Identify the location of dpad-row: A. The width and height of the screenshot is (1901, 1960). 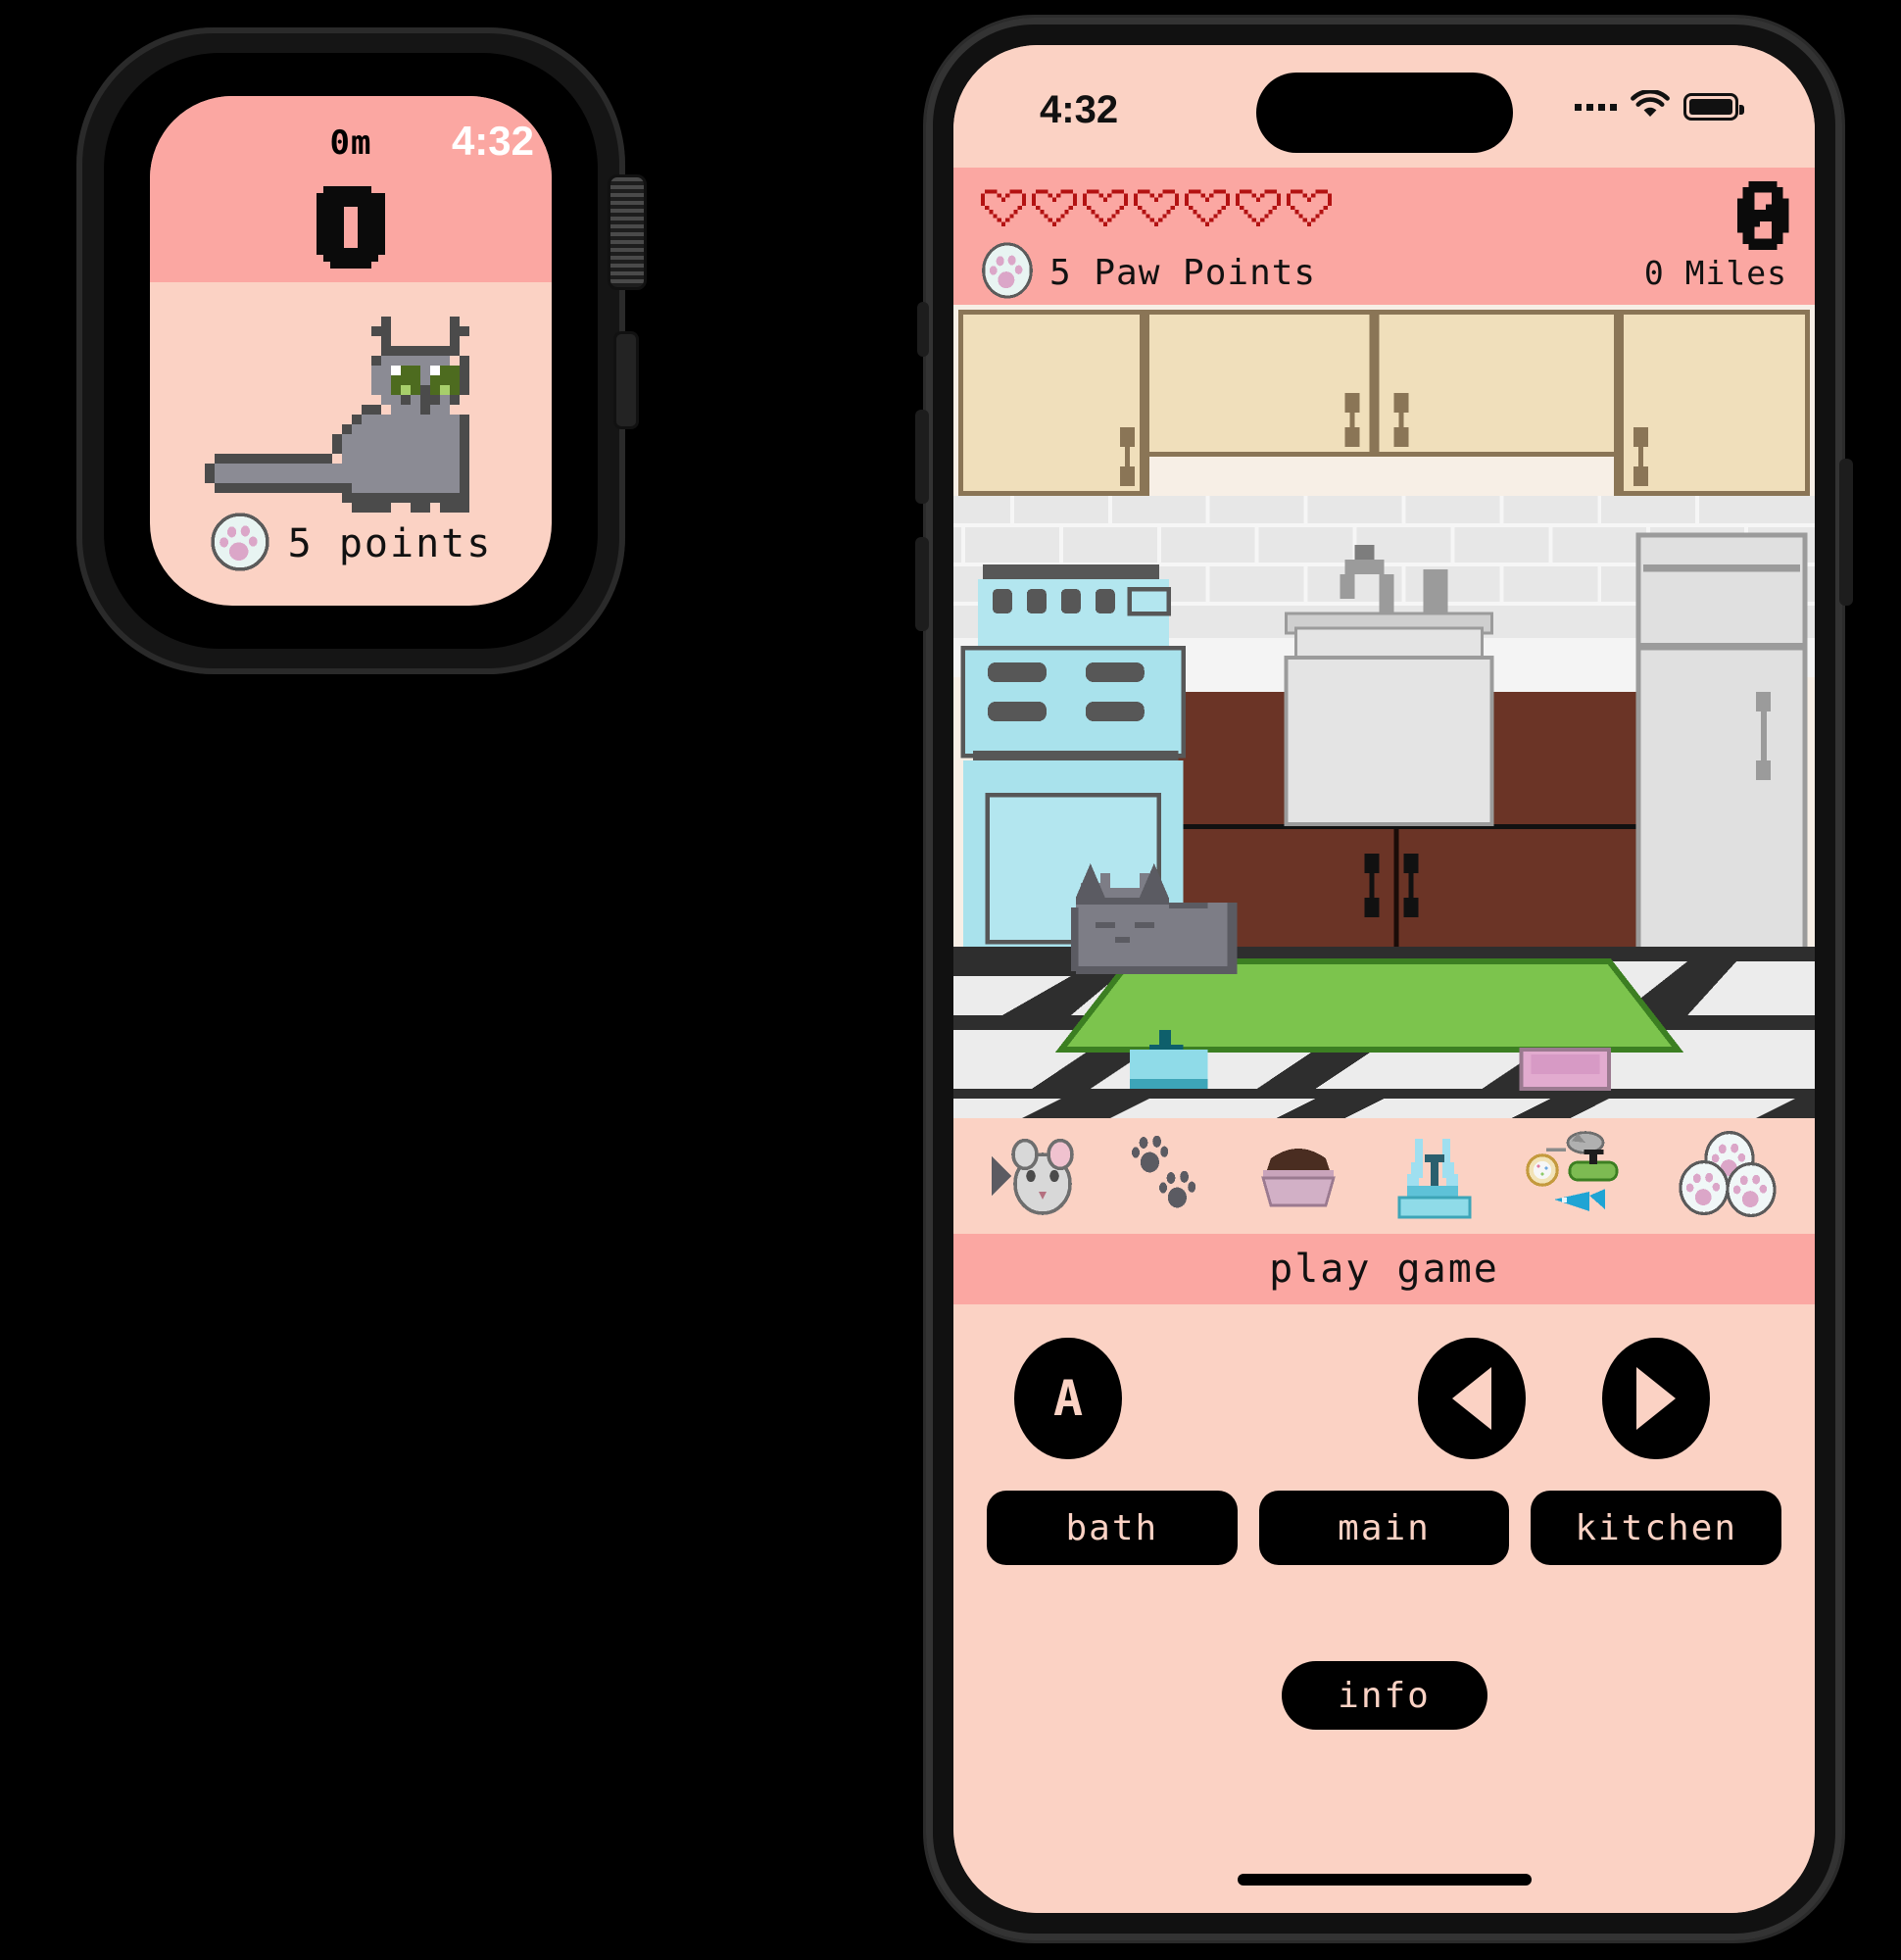
(1384, 1397).